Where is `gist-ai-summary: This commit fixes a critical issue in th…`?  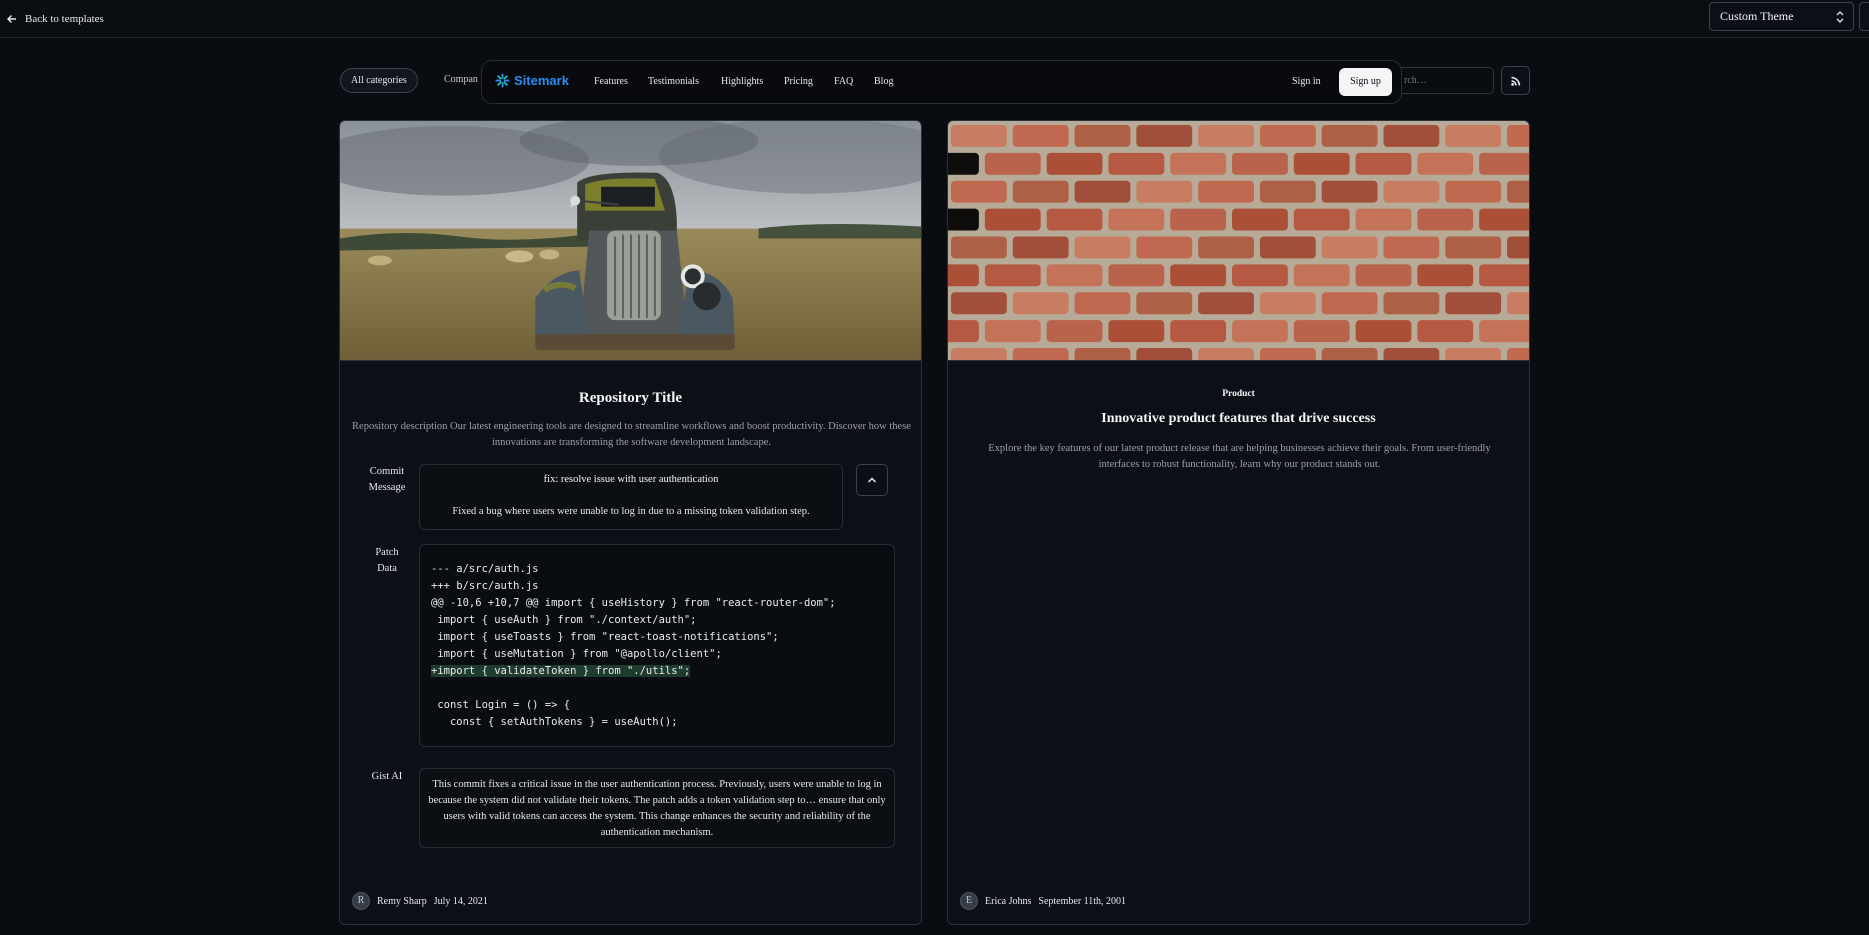 gist-ai-summary: This commit fixes a critical issue in th… is located at coordinates (657, 808).